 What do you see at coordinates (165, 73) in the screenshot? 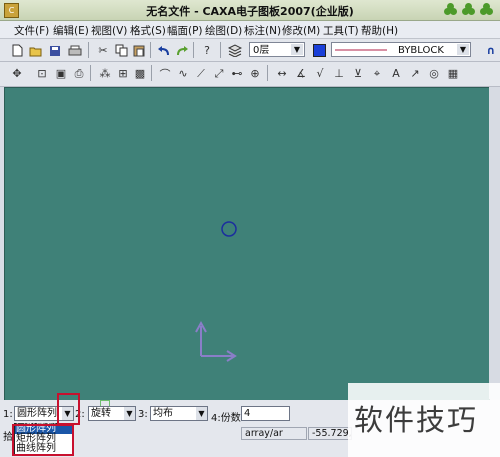
I see `arc-icon: ⌒` at bounding box center [165, 73].